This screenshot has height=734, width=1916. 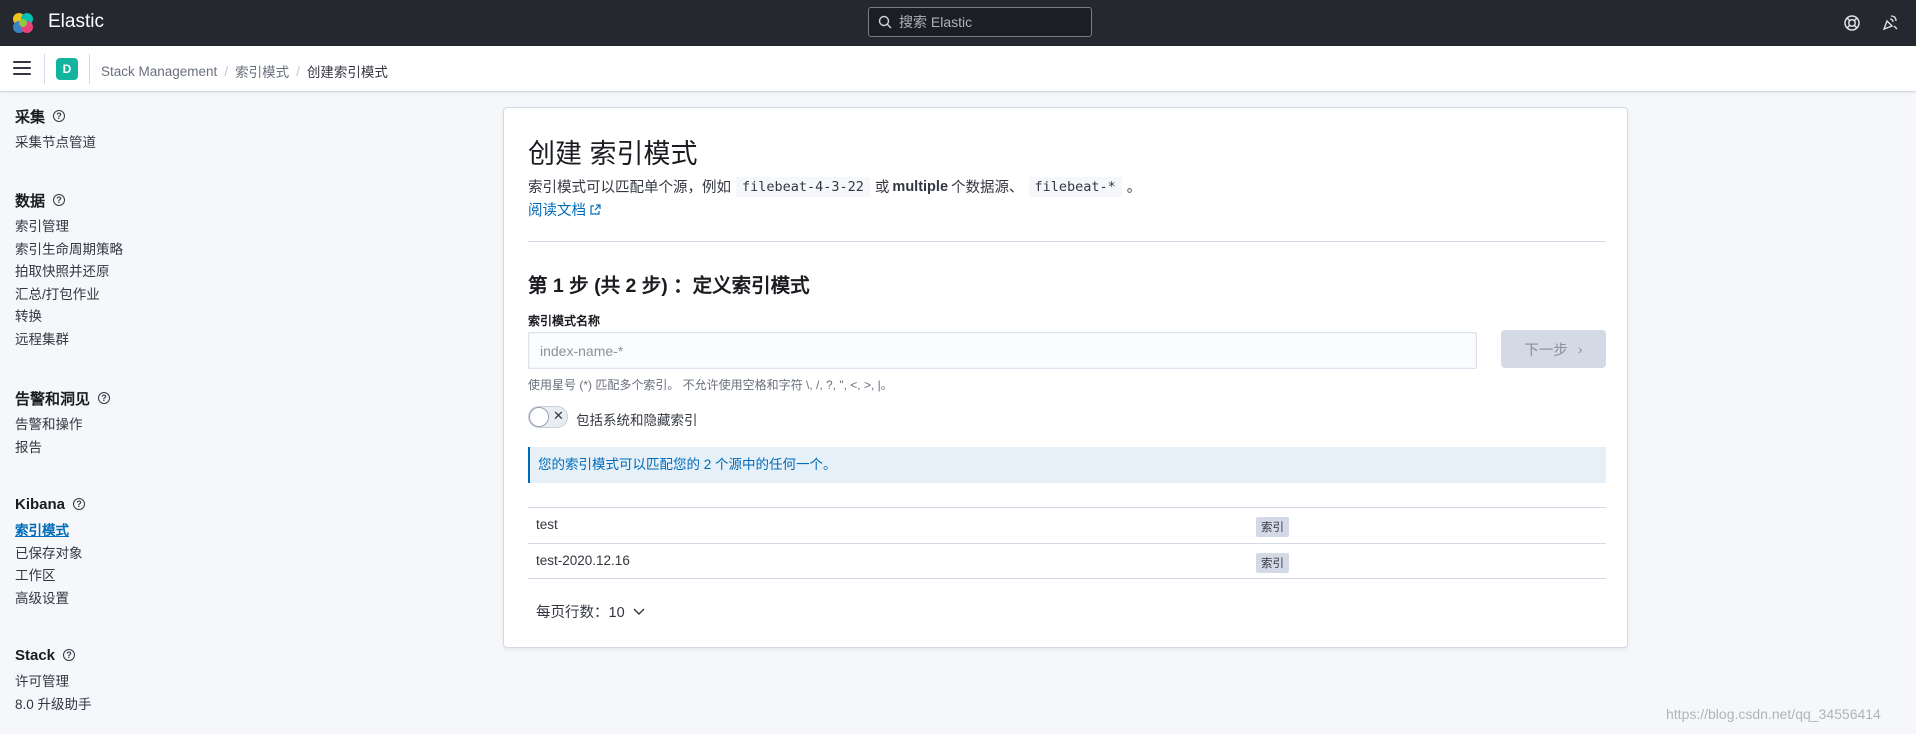 I want to click on sidebar-item-remote-clusters: 远程集群, so click(x=115, y=340).